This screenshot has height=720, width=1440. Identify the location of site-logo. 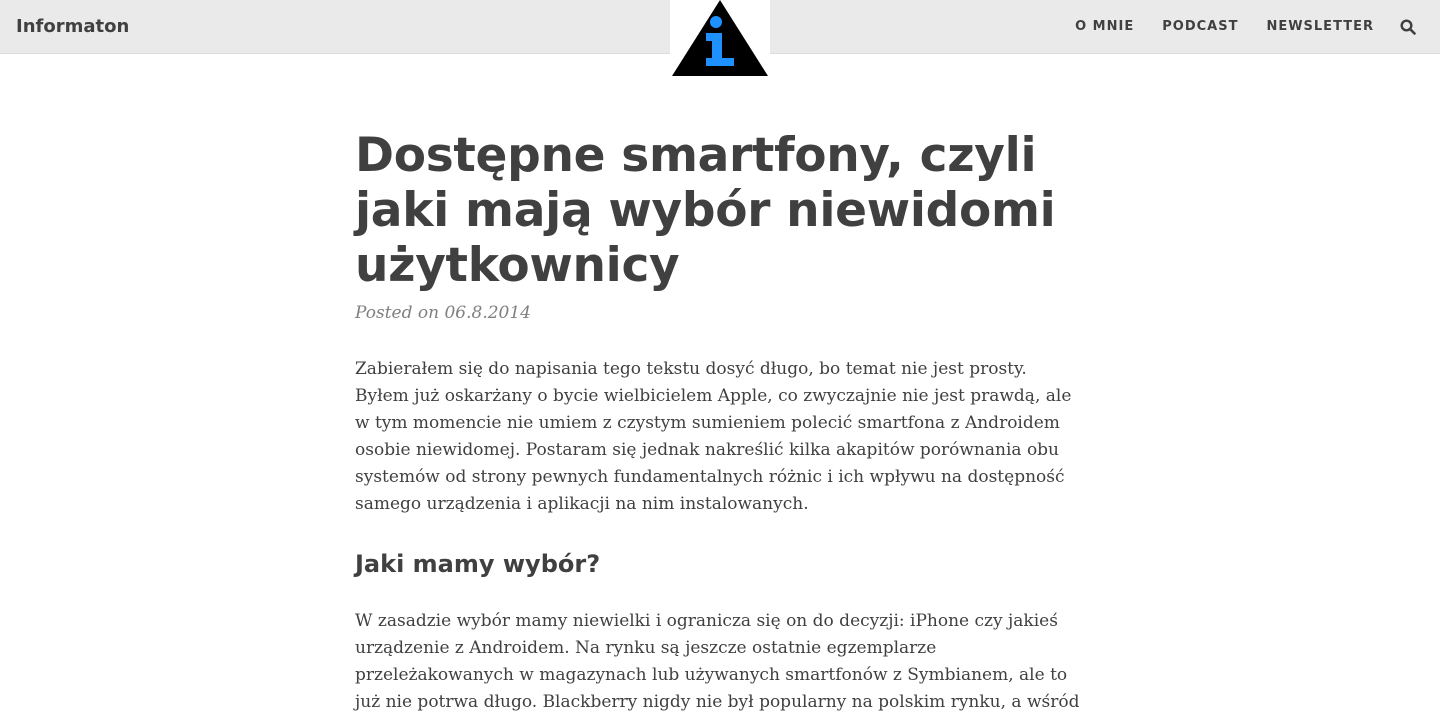
(720, 39).